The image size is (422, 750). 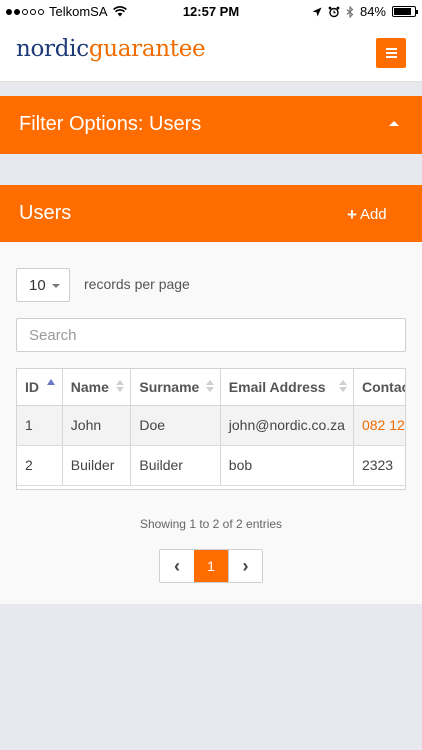 I want to click on cell-name: Builder, so click(x=97, y=465).